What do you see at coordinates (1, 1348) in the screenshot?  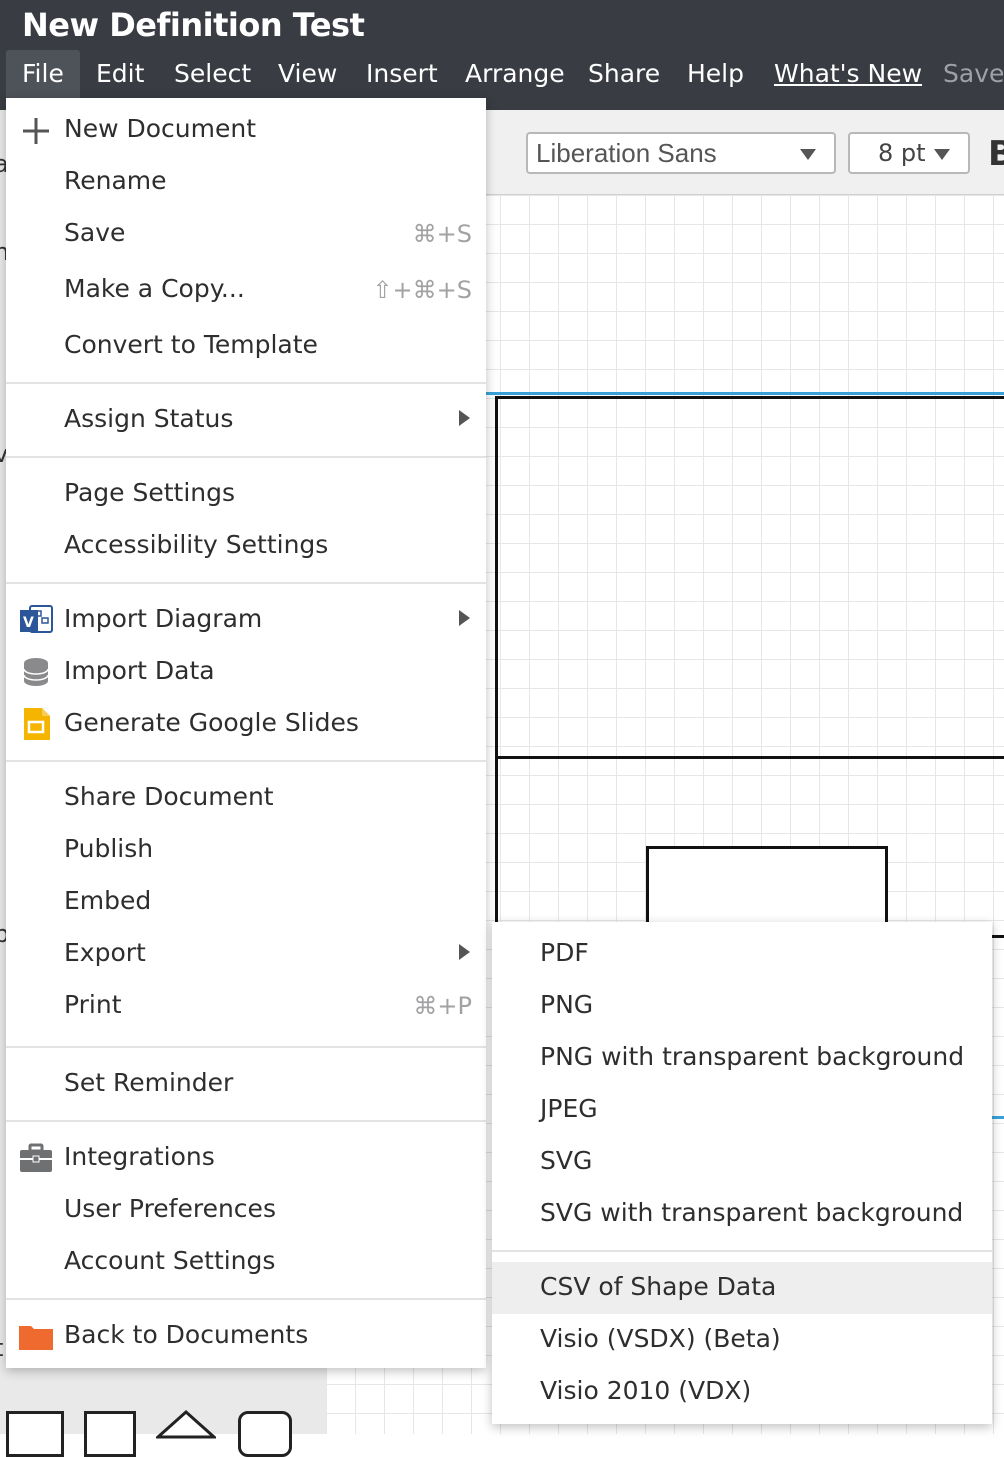 I see `panel-text-fragment: t` at bounding box center [1, 1348].